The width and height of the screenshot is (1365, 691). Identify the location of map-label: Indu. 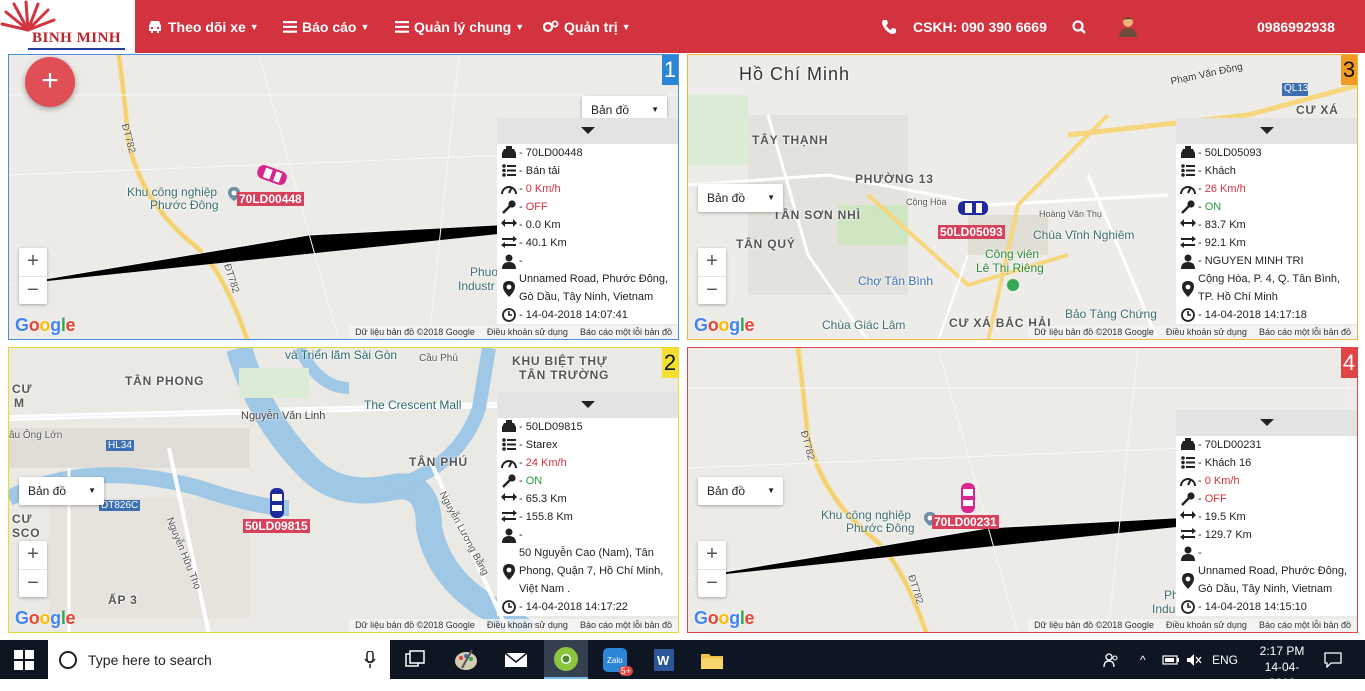
(1164, 609).